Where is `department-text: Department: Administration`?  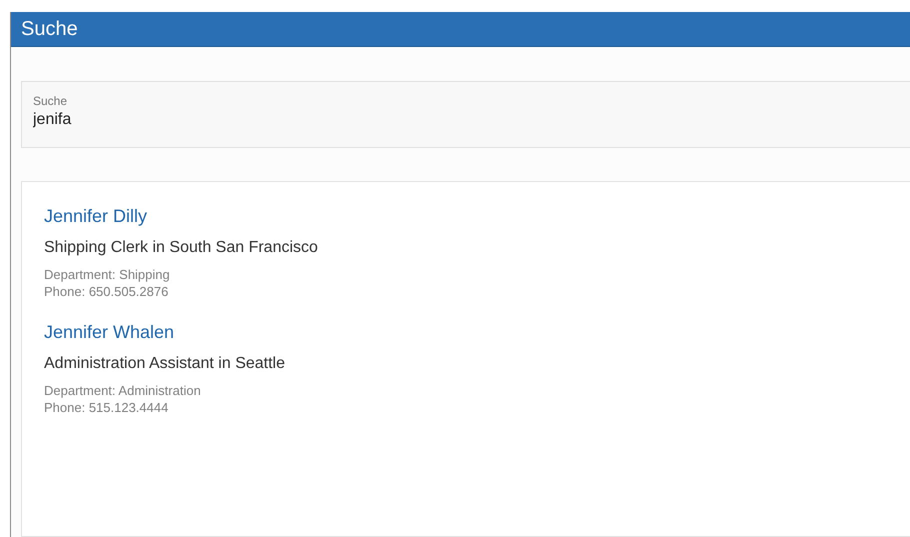
department-text: Department: Administration is located at coordinates (122, 390).